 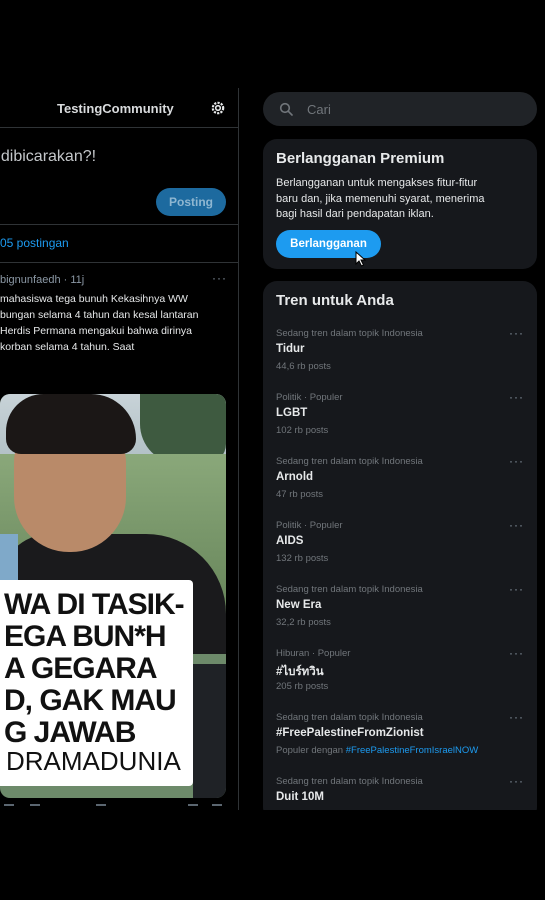 What do you see at coordinates (360, 158) in the screenshot?
I see `premium-title: Berlangganan Premium` at bounding box center [360, 158].